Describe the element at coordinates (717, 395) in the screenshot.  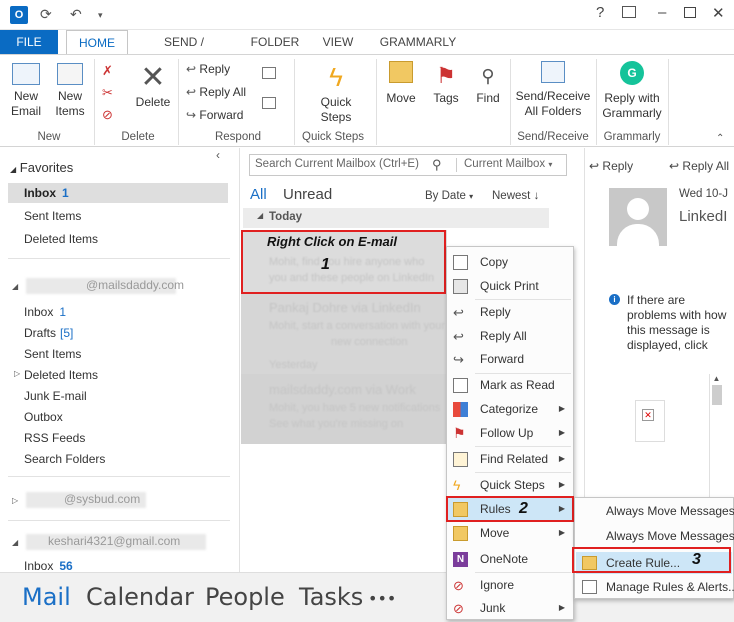
I see `scroll-thumb` at that location.